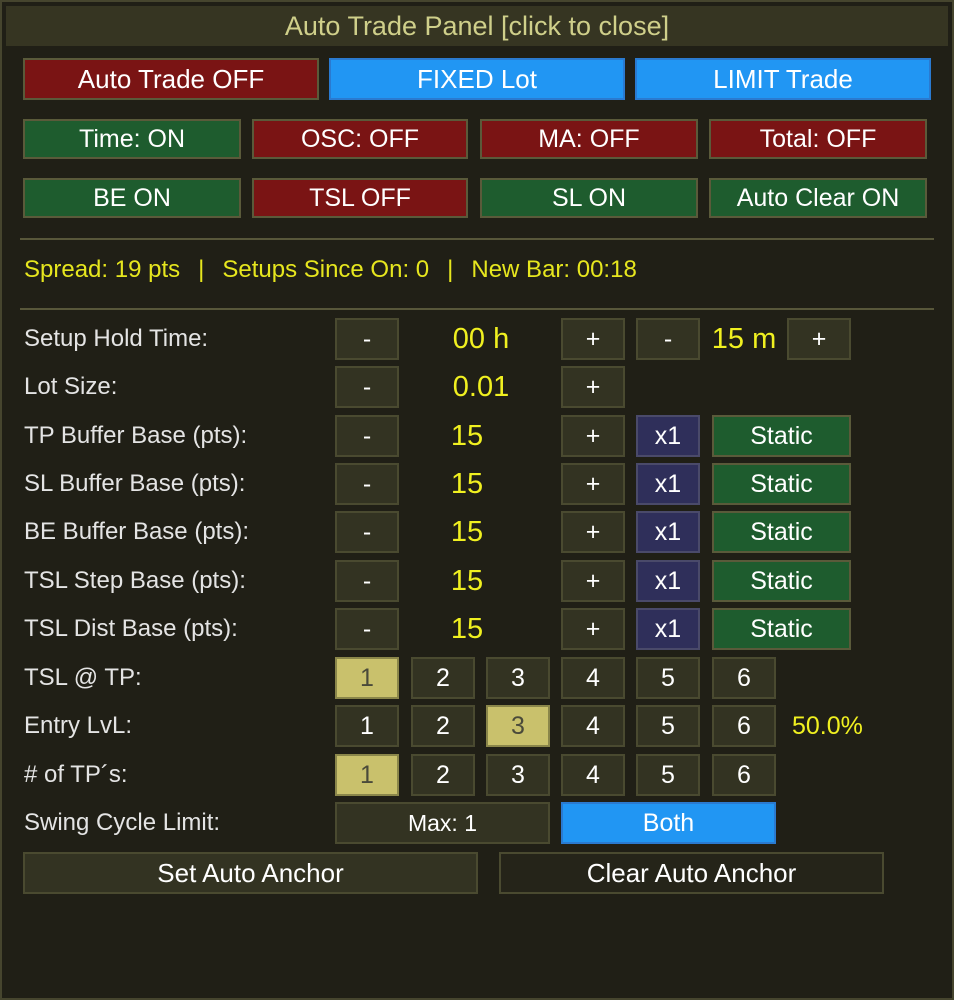 This screenshot has width=954, height=1000. What do you see at coordinates (122, 822) in the screenshot?
I see `swing-cycle-limit-label: Swing Cycle Limit:` at bounding box center [122, 822].